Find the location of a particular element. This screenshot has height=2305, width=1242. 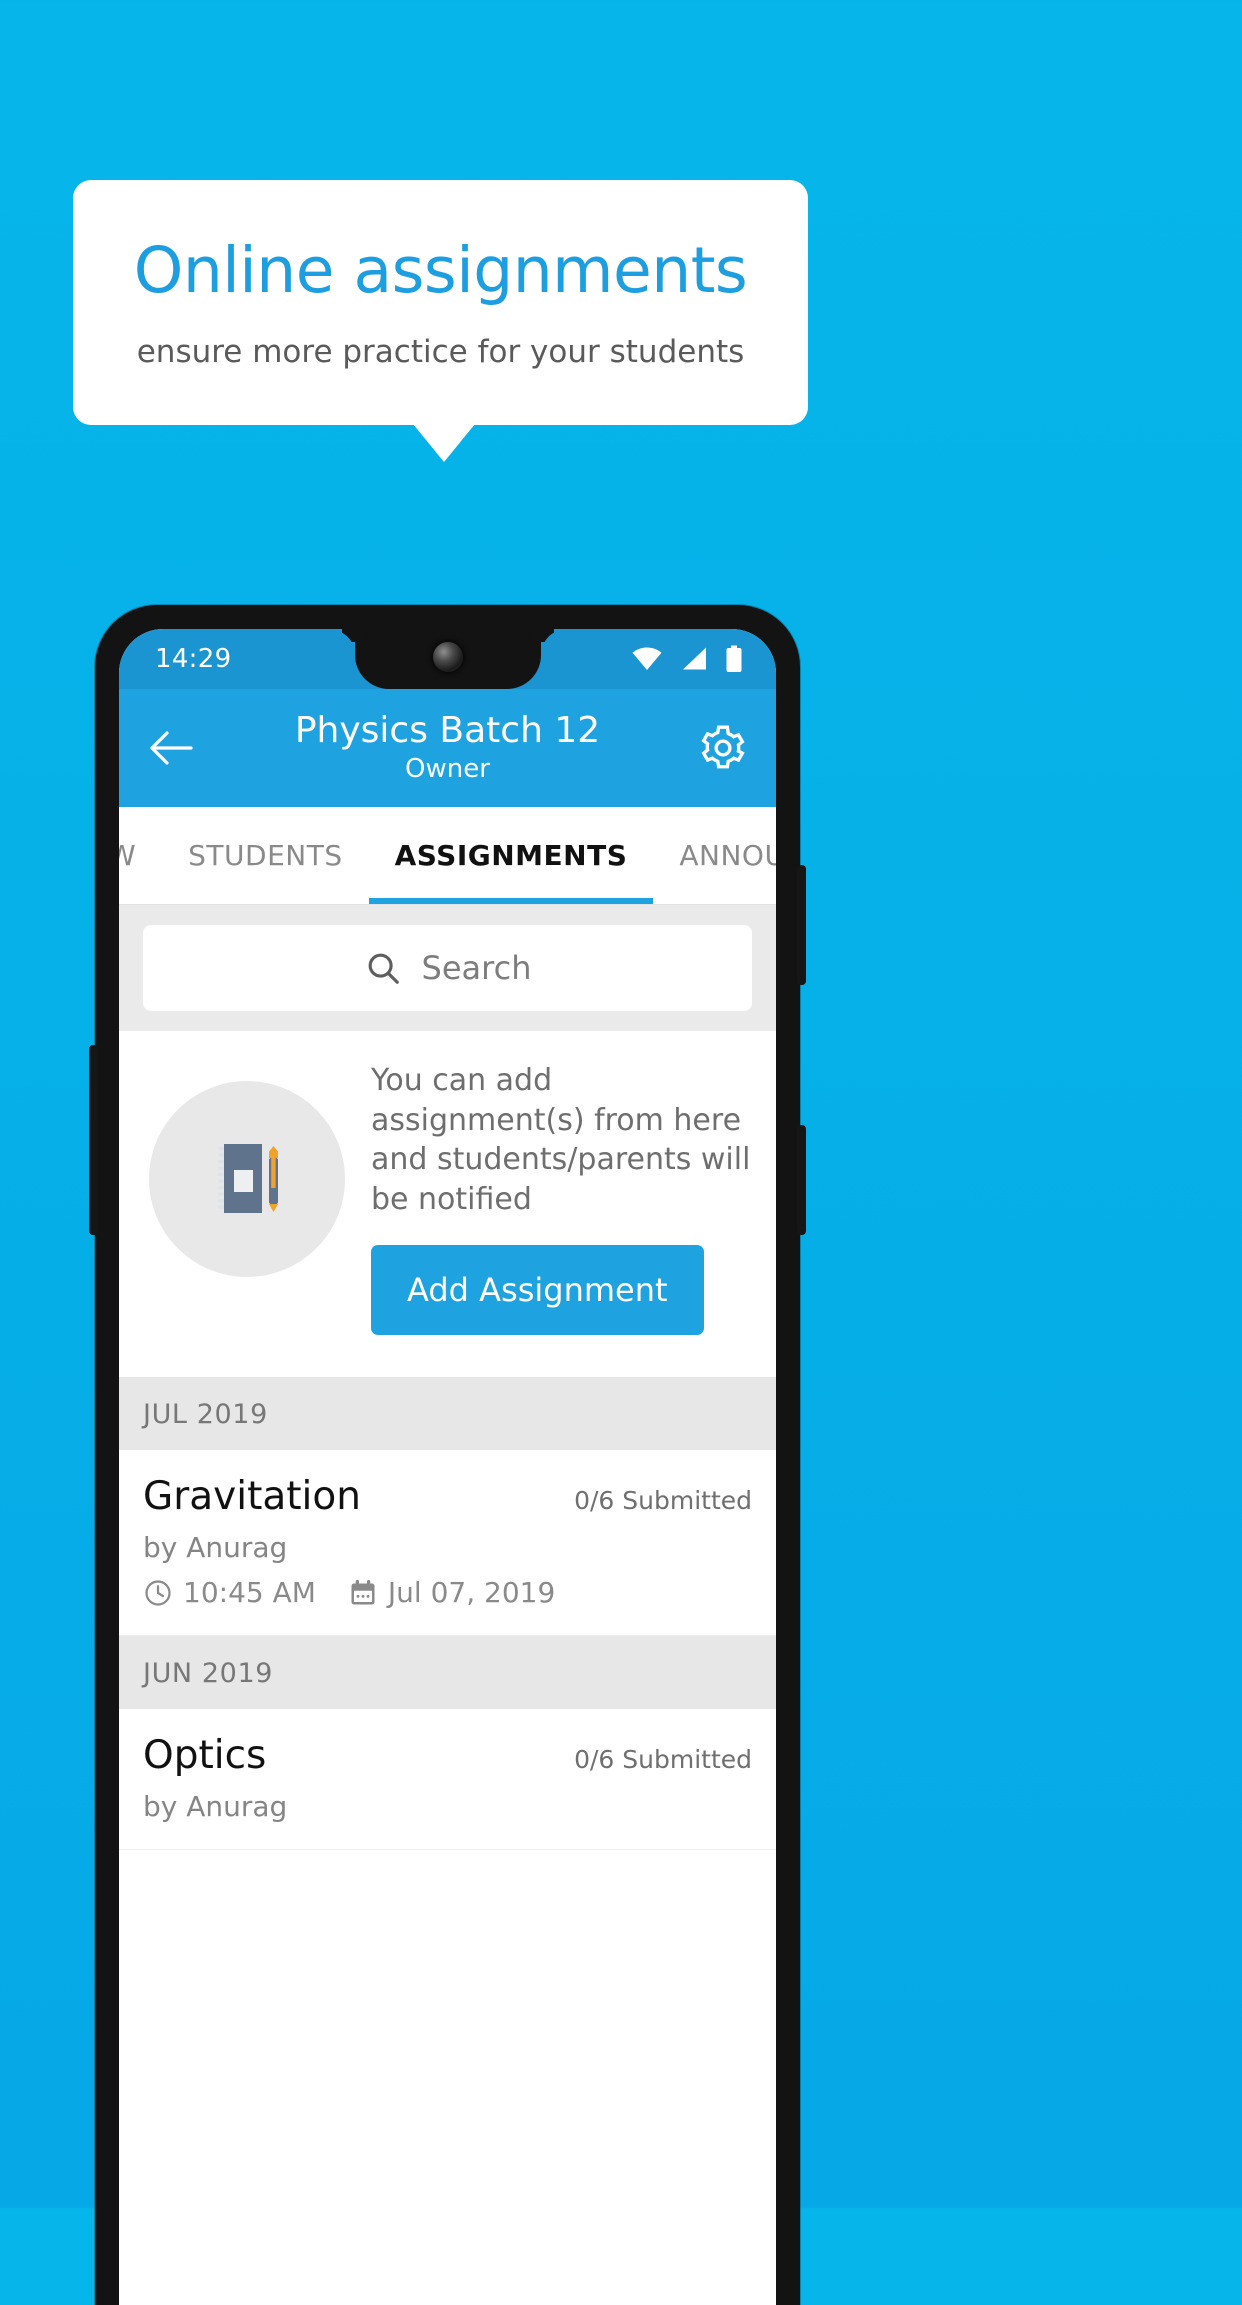

front-camera-icon is located at coordinates (447, 657).